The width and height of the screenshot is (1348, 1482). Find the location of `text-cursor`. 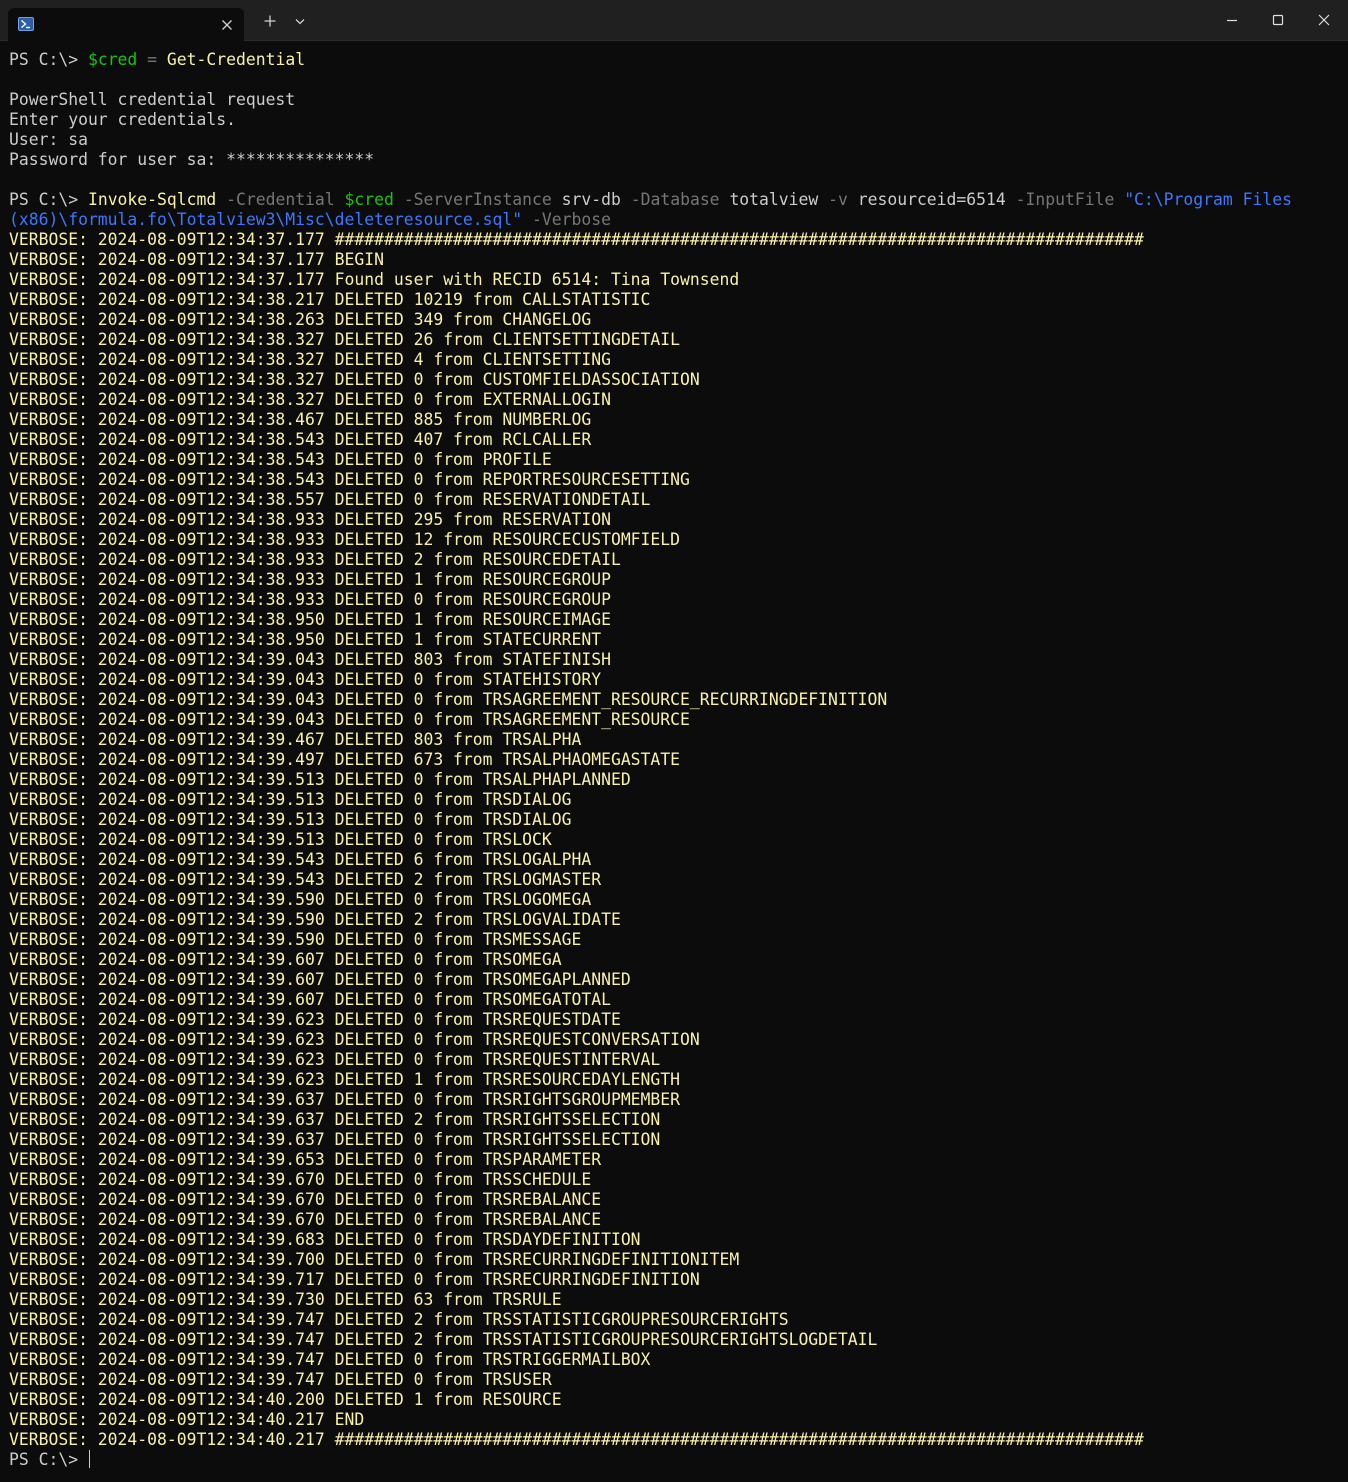

text-cursor is located at coordinates (89, 1459).